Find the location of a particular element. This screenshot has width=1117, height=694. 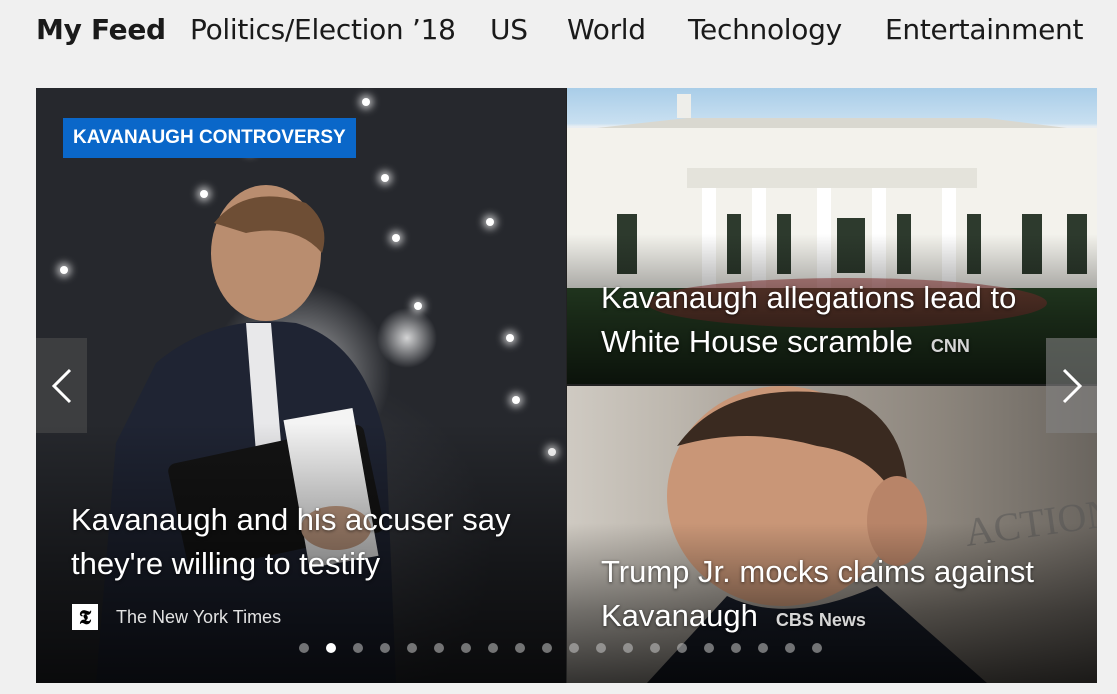

headline-line: they're willing to testify is located at coordinates (226, 563).